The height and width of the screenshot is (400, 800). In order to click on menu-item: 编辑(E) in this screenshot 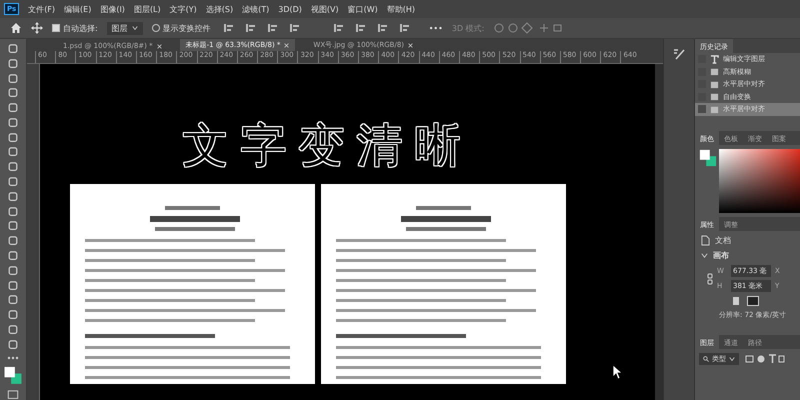, I will do `click(78, 9)`.